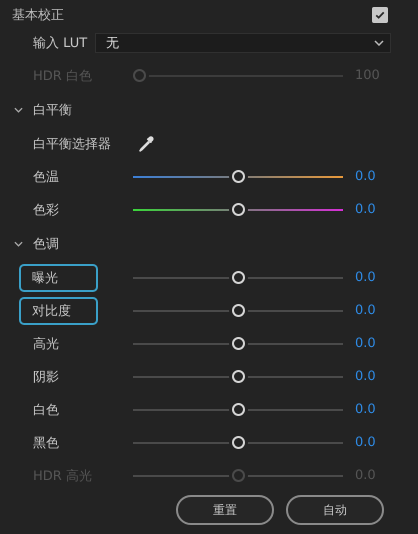  Describe the element at coordinates (46, 177) in the screenshot. I see `slider-label: 色温` at that location.